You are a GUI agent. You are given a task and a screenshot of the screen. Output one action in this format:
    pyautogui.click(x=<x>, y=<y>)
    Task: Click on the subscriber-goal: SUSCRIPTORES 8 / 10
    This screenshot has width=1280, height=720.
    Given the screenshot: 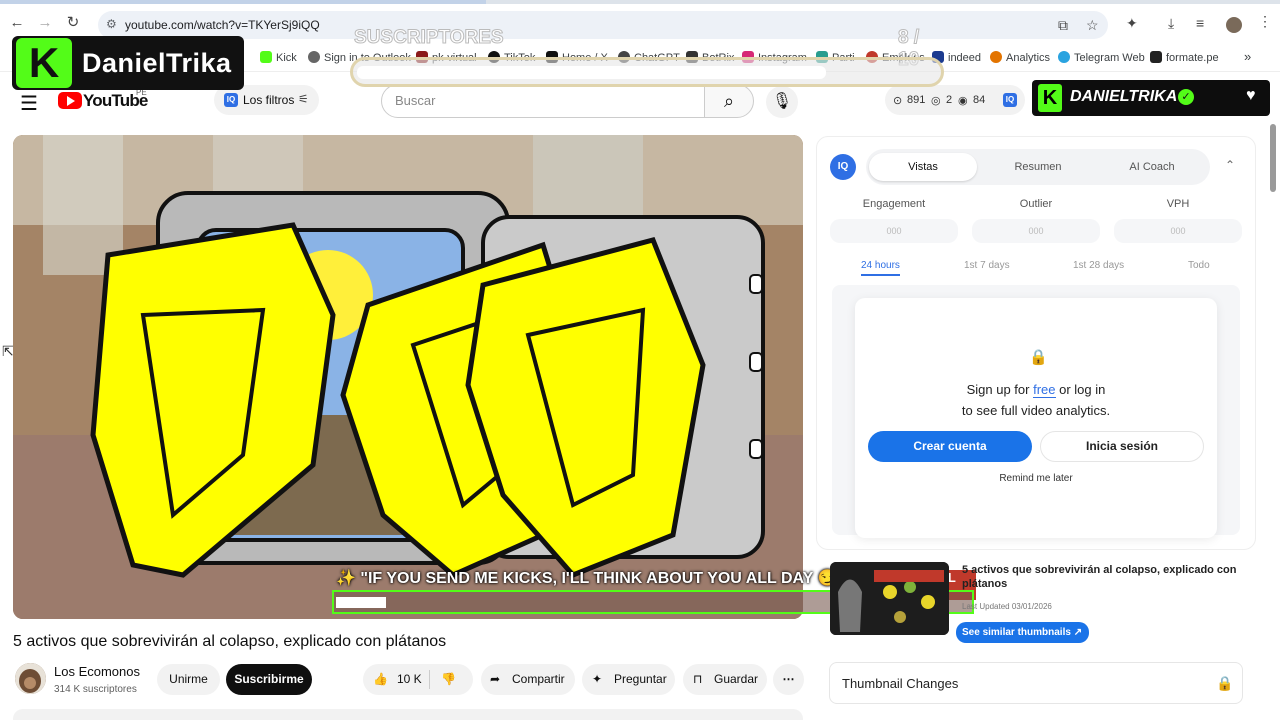 What is the action you would take?
    pyautogui.click(x=647, y=58)
    